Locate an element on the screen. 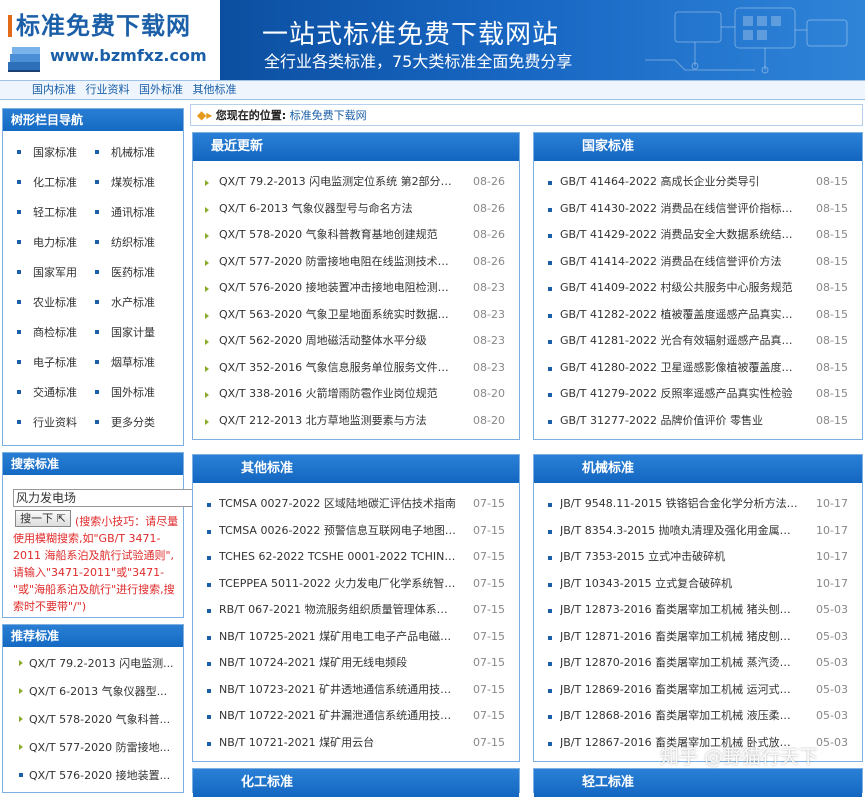  standard-title-link: QX/T 6-2013 气象仪器型号与命名方法 is located at coordinates (338, 209).